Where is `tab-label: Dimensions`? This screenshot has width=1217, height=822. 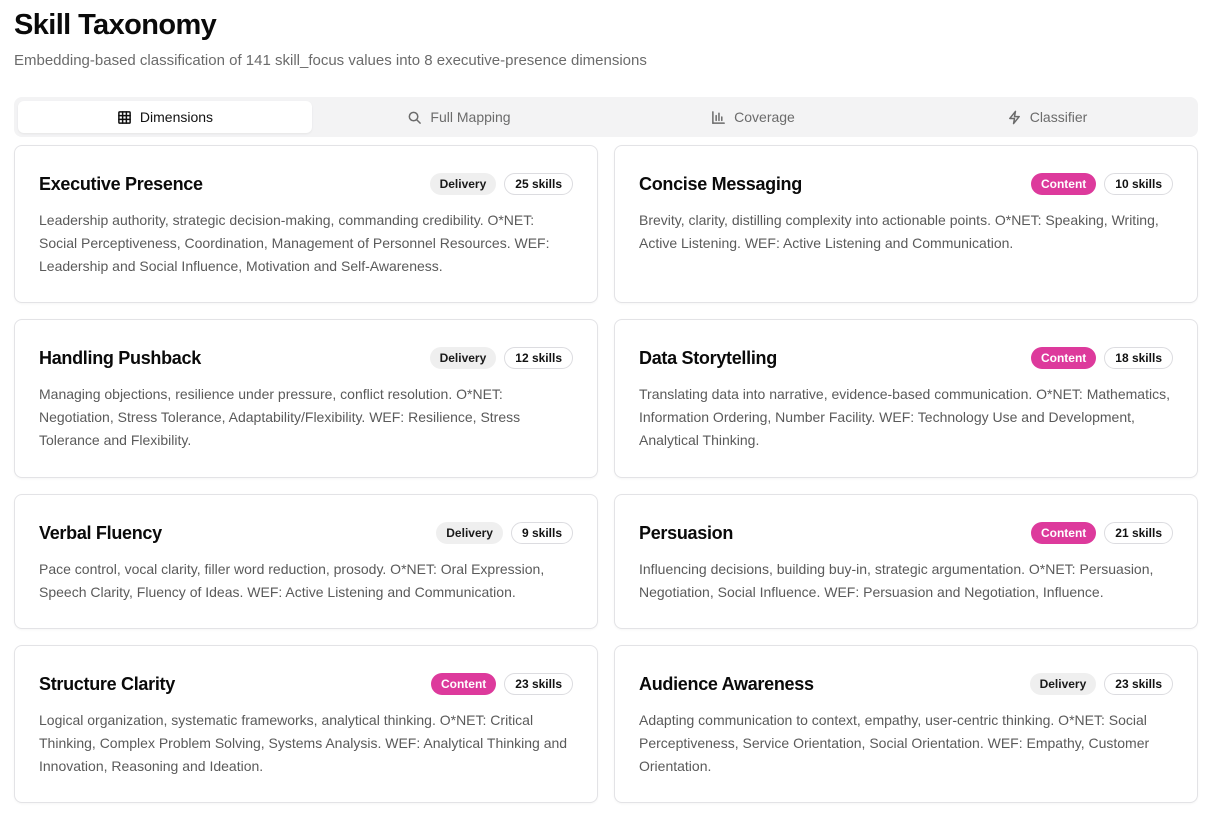
tab-label: Dimensions is located at coordinates (176, 117).